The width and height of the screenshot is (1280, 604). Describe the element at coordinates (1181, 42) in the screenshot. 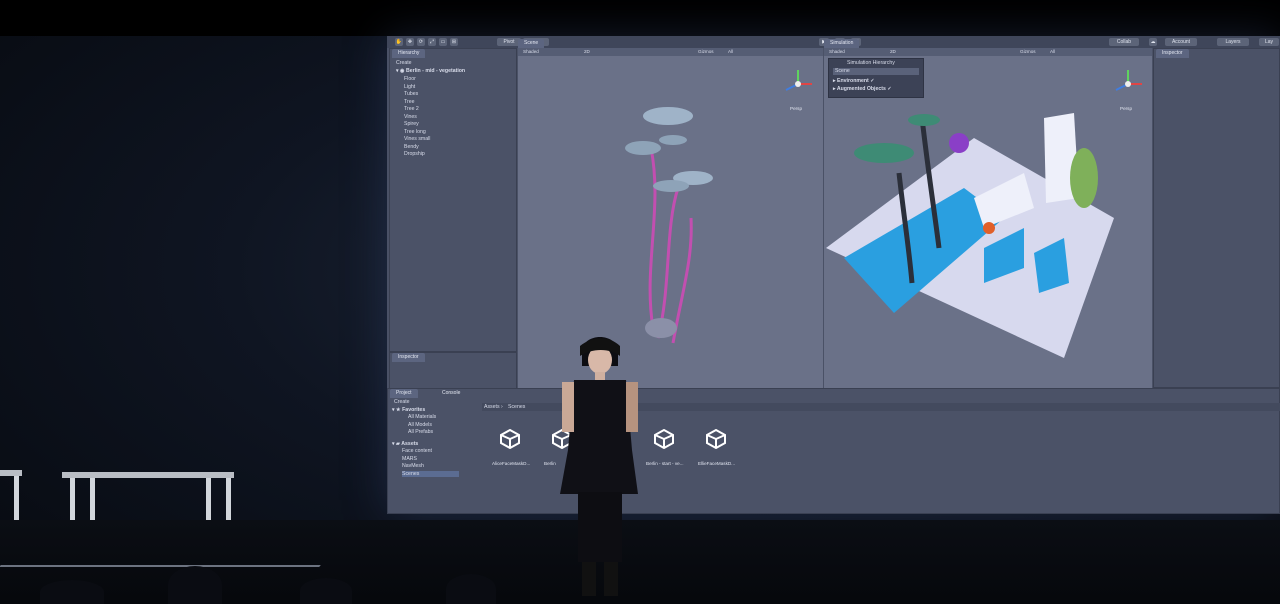

I see `account-button: Account` at that location.